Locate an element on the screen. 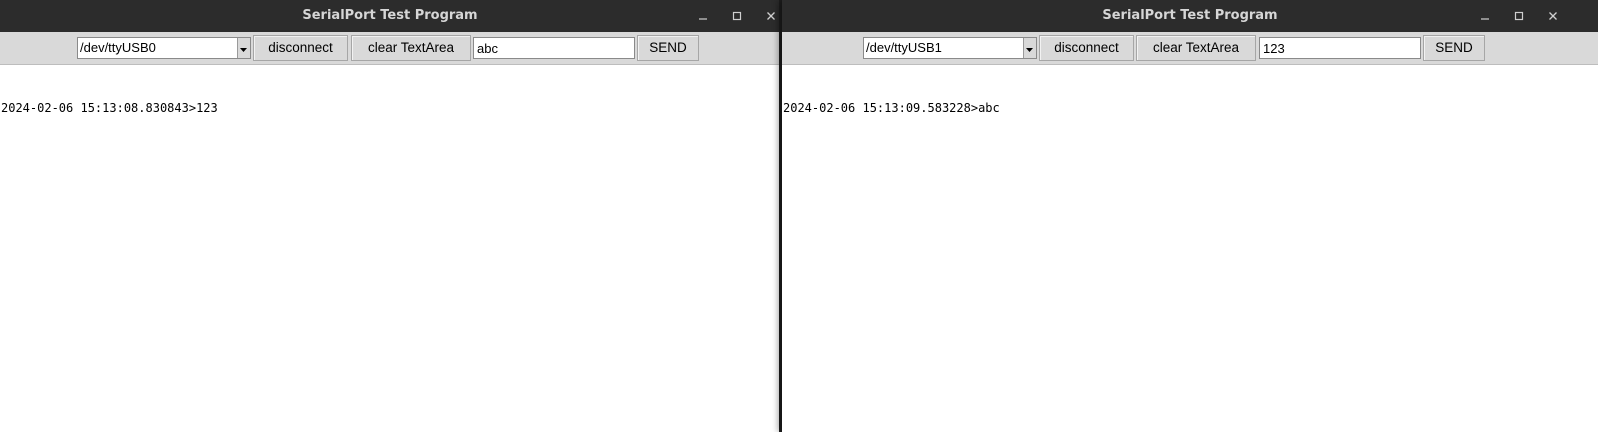  window-title: SerialPort Test Program is located at coordinates (390, 15).